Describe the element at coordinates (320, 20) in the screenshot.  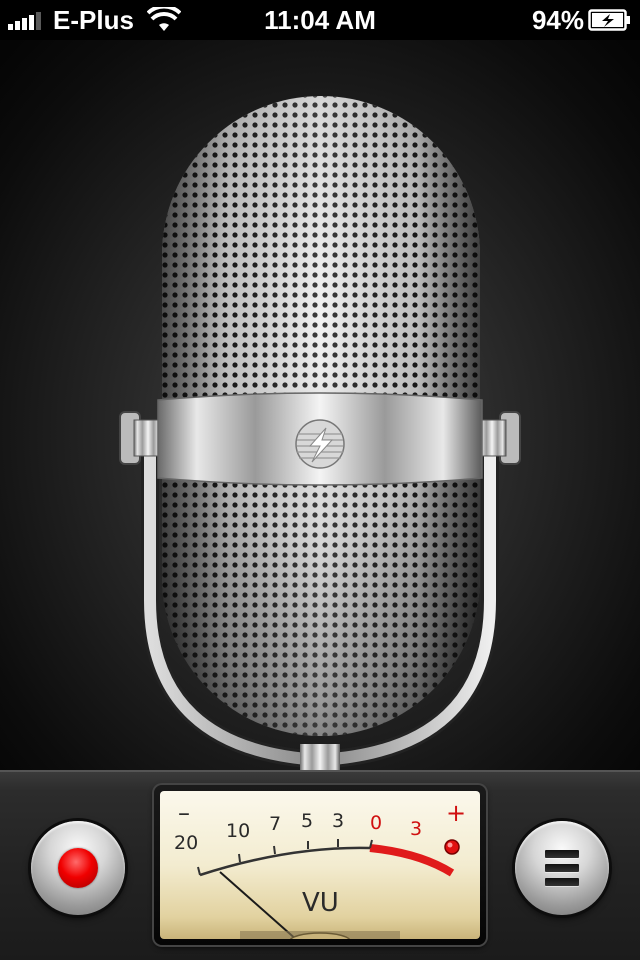
I see `status-bar: E-Plus 11:04 AM 94%` at that location.